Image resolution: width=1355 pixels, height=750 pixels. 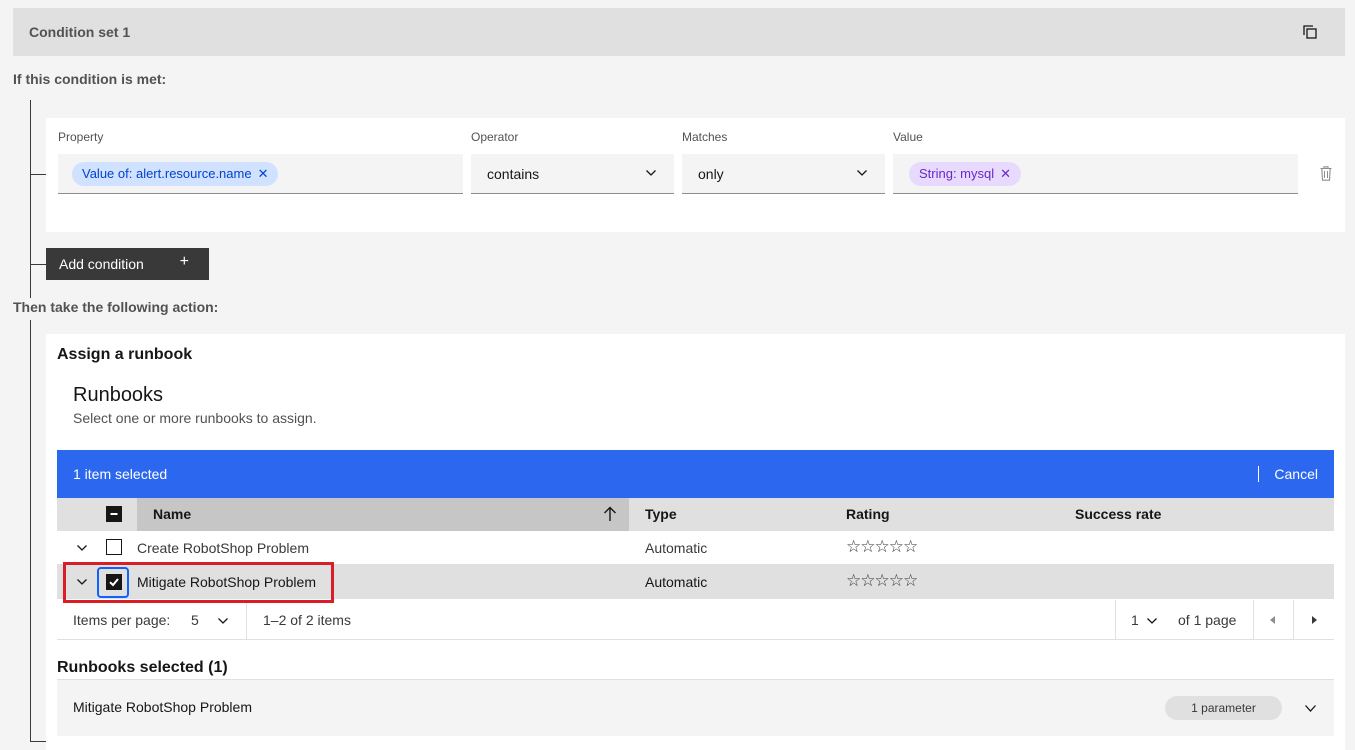 I want to click on matches-label: Matches, so click(x=705, y=137).